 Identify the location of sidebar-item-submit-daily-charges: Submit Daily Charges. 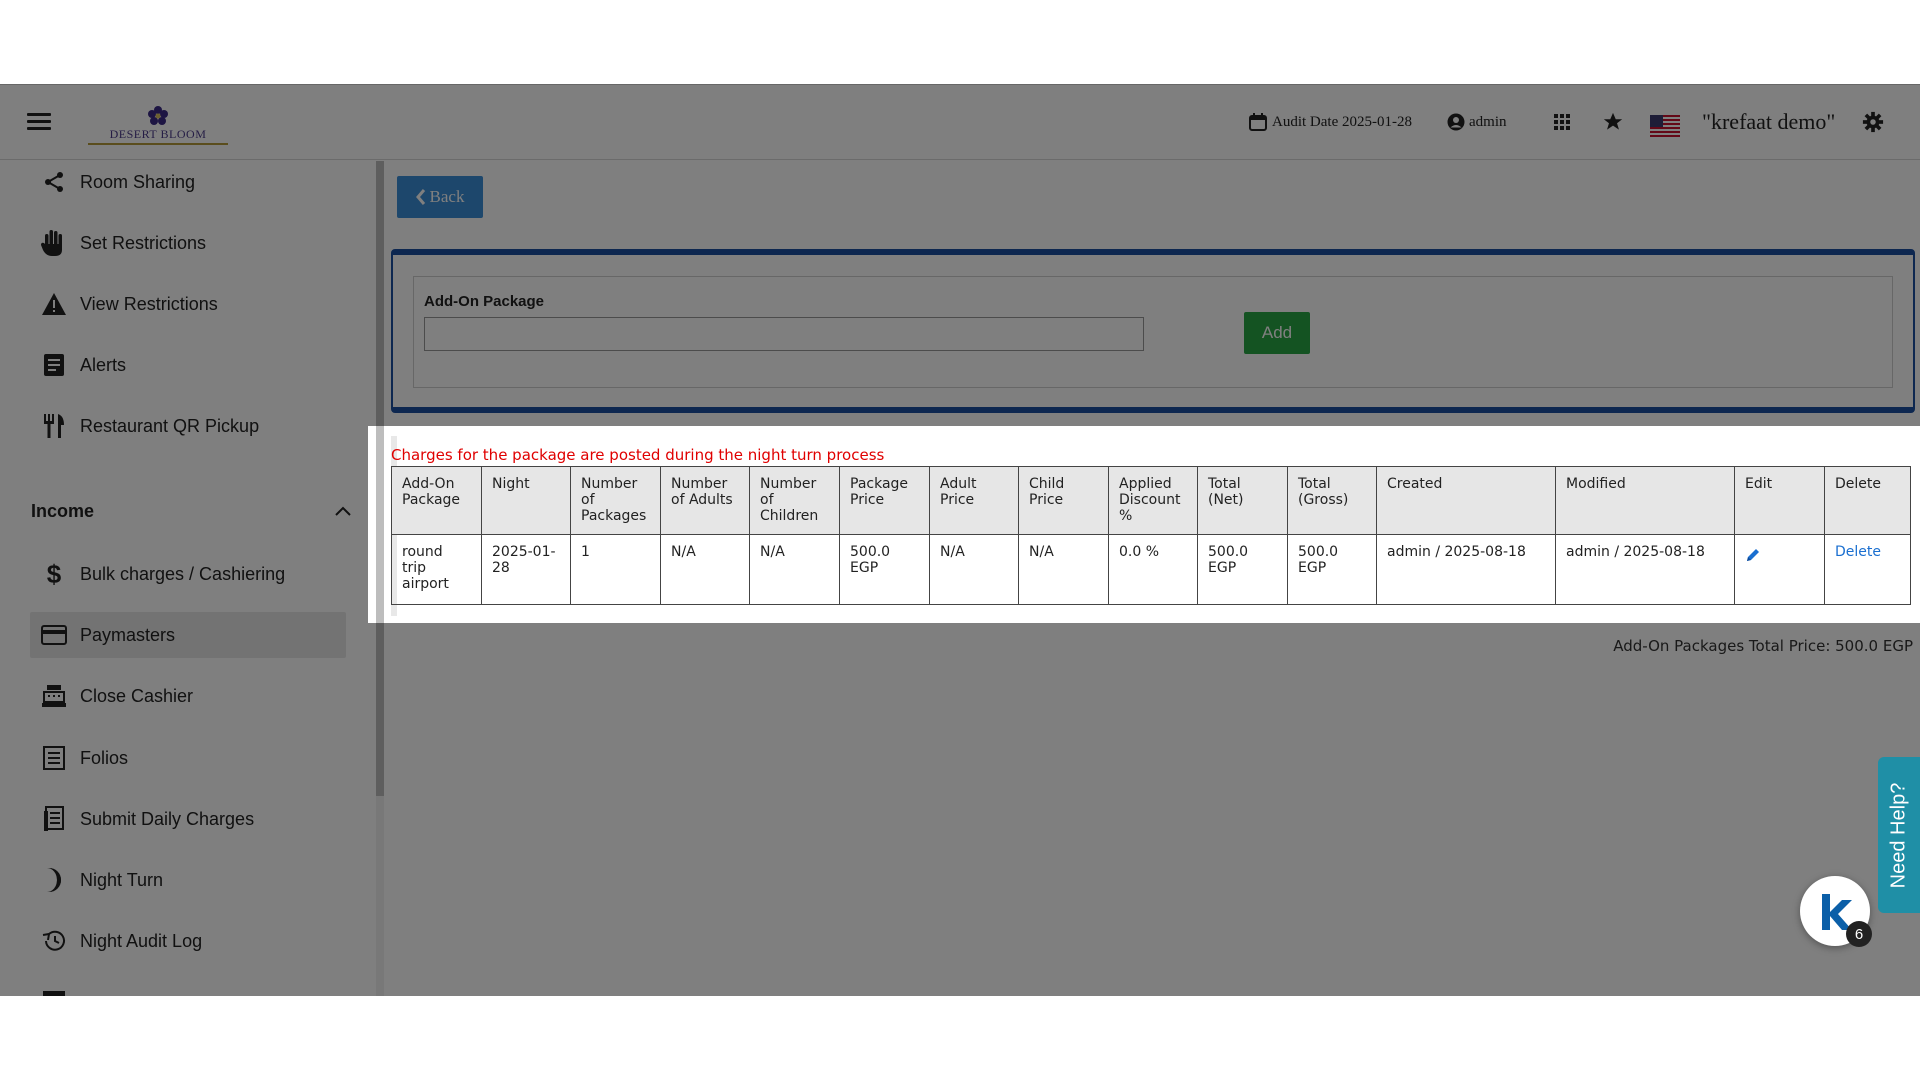
(188, 819).